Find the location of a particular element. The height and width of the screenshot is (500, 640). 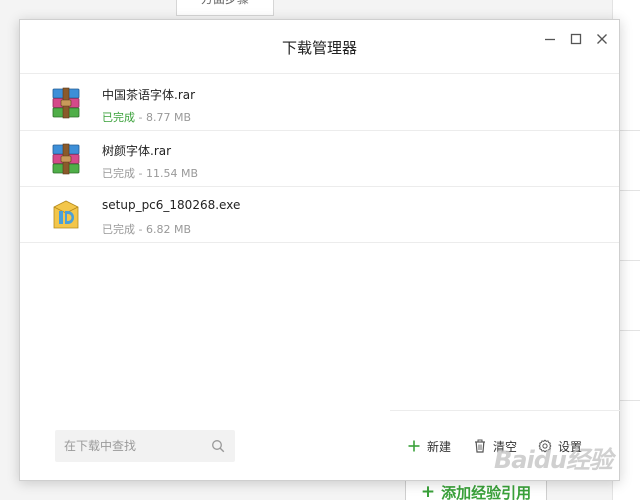

minimize-button is located at coordinates (550, 39).